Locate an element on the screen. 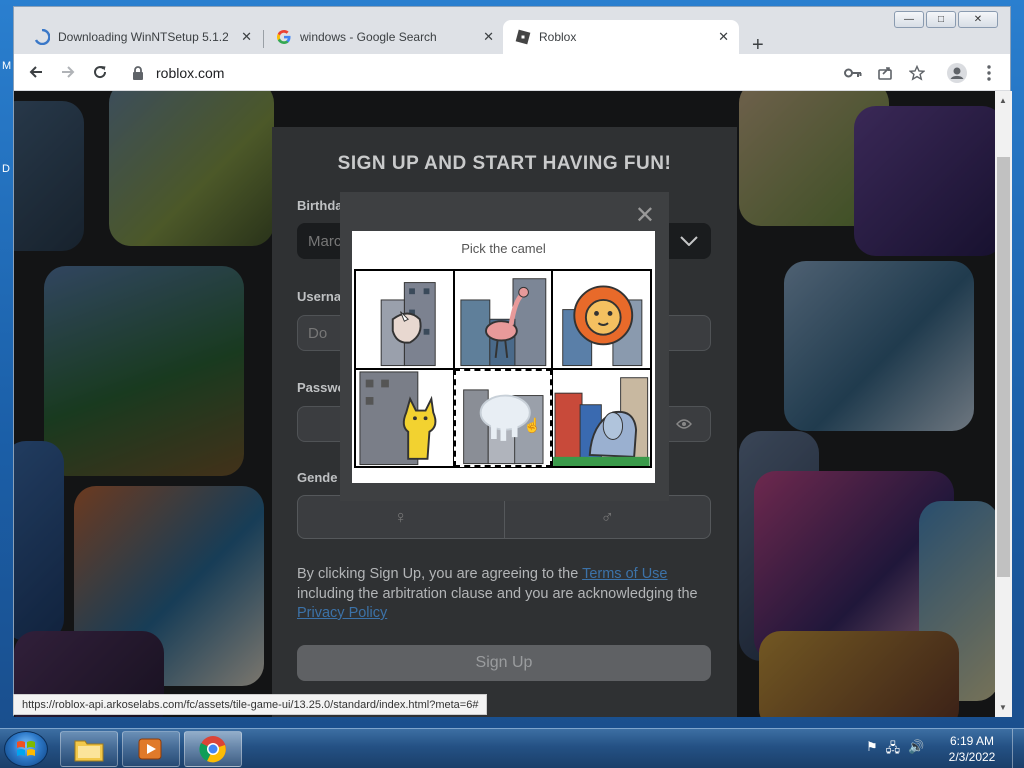 The image size is (1024, 768). tab-winntsetup: Downloading WinNTSetup 5.1.2 ✕ is located at coordinates (142, 37).